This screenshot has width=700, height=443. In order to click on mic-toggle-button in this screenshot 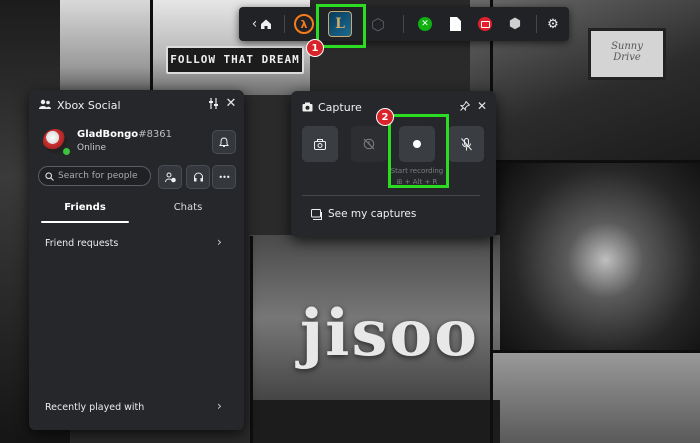, I will do `click(466, 144)`.